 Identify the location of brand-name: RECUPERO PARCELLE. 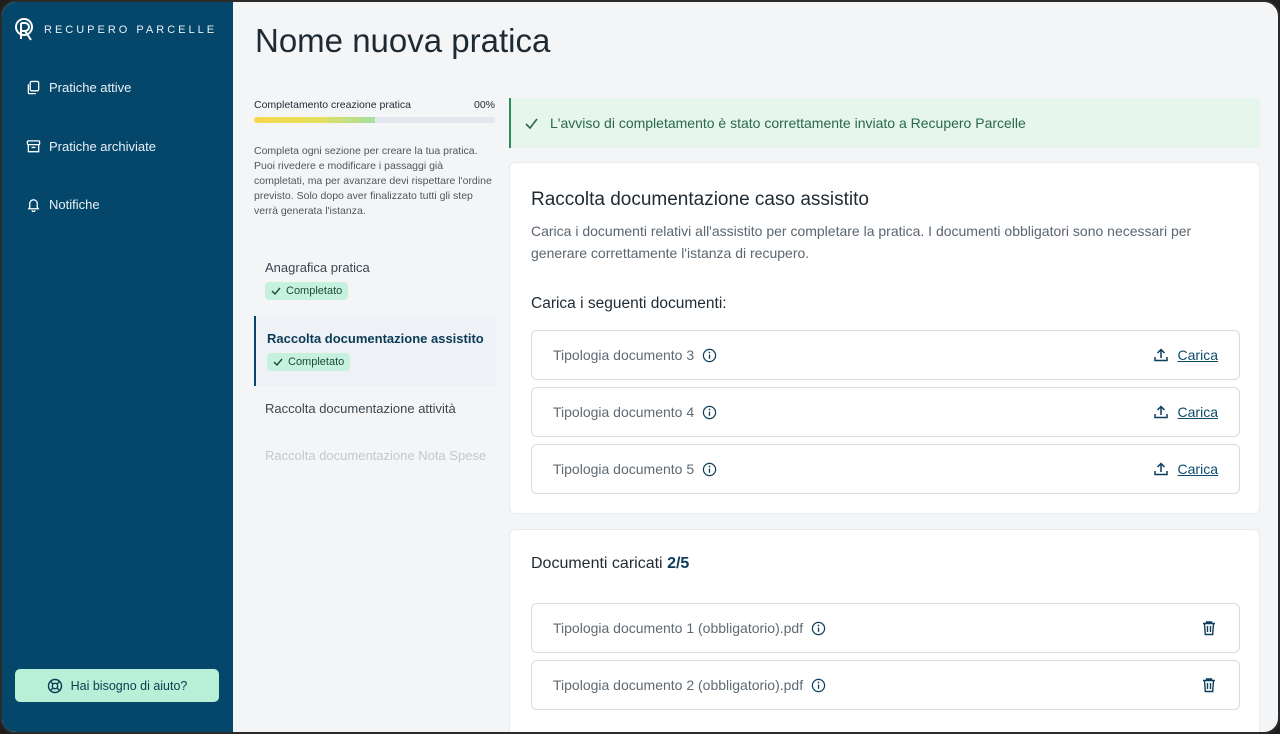
(131, 30).